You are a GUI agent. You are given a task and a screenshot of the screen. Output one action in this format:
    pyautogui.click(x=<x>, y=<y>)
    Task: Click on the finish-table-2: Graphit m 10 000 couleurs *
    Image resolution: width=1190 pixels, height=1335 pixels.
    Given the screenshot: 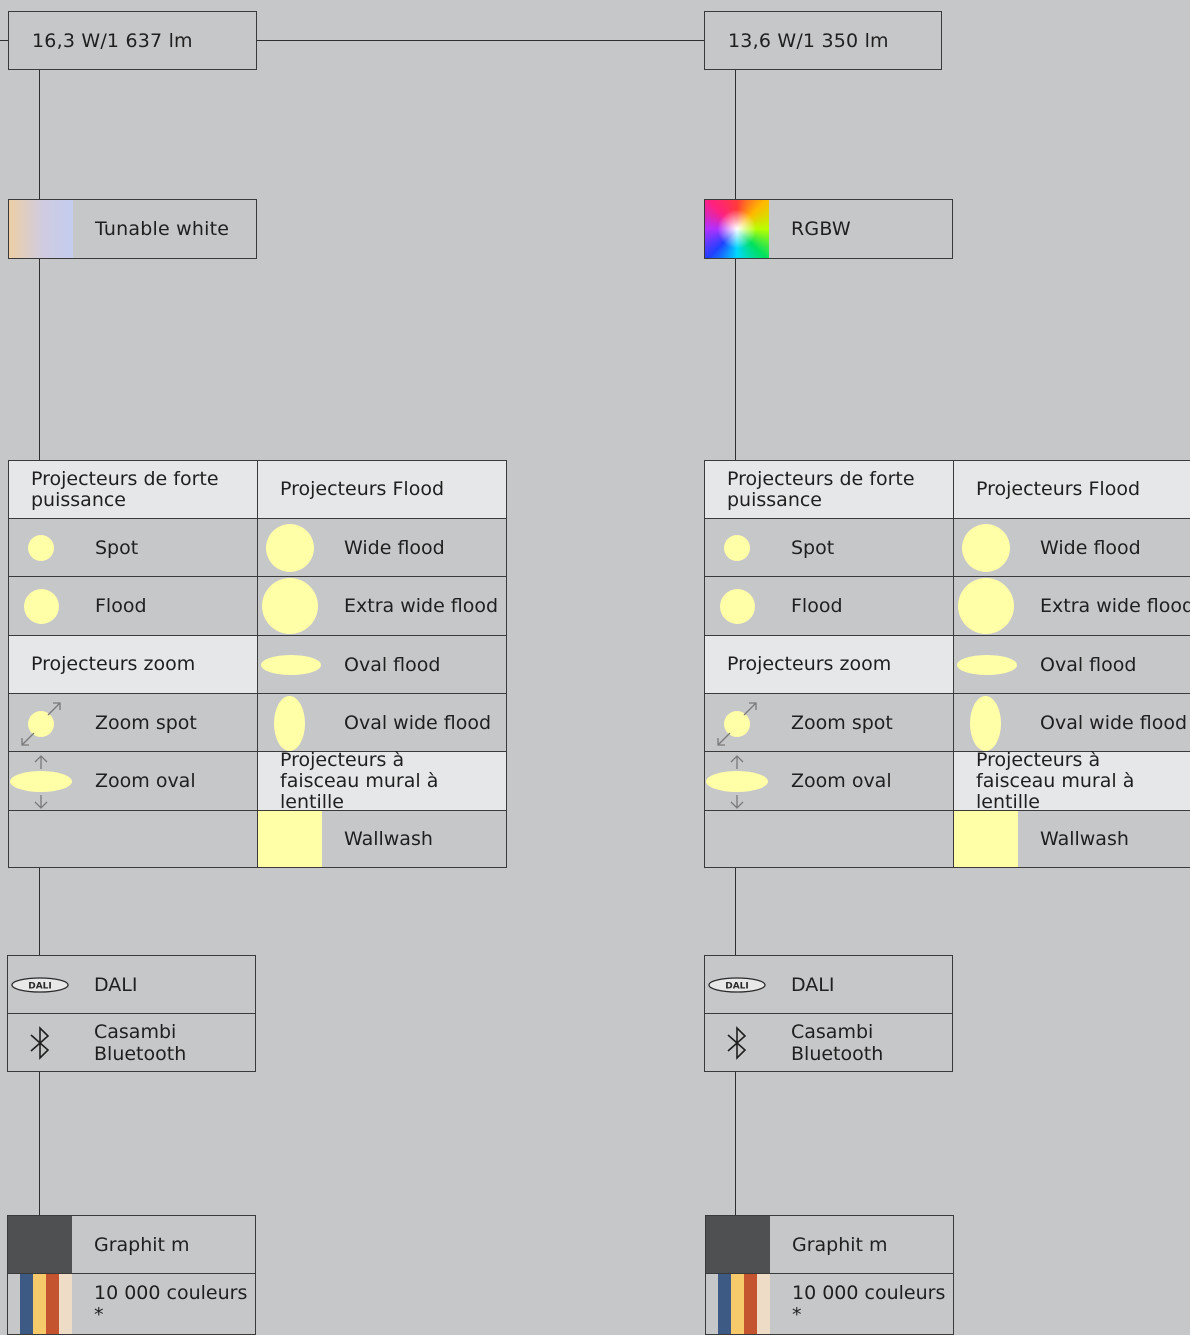 What is the action you would take?
    pyautogui.click(x=829, y=1275)
    